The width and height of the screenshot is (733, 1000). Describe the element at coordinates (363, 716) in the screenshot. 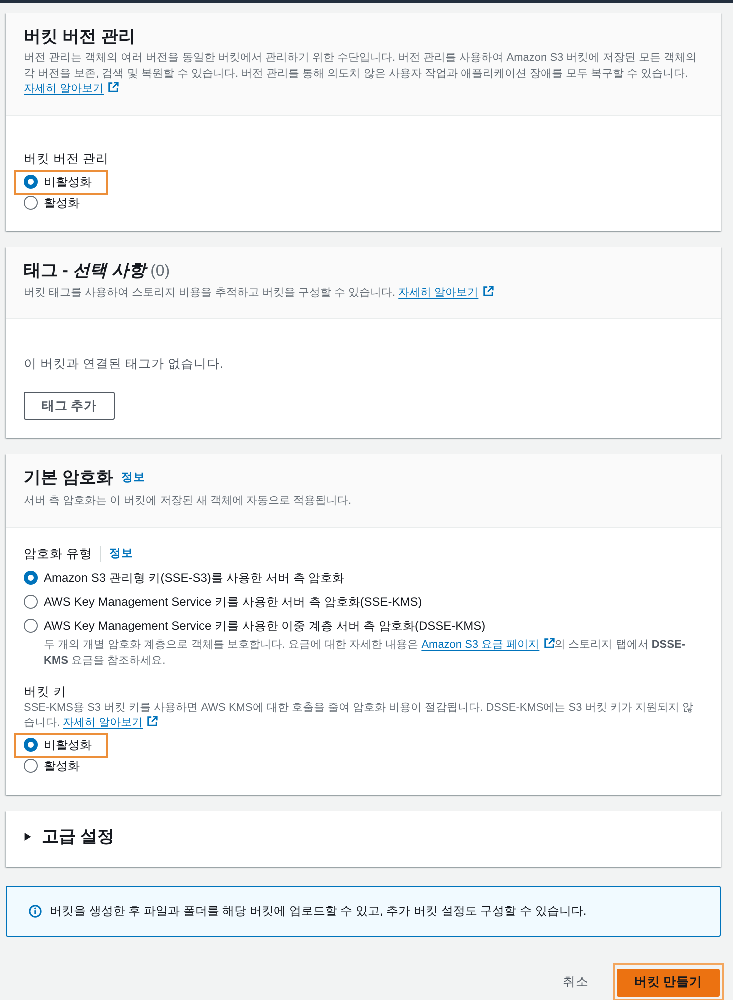

I see `field-description: SSE-KMS용 S3 버킷 키를 사용하면 AWS KMS에 대한 호출을 줄여 암호화 비용이 절감됩니다. DSSE-KMS에는 S3 버킷 키가 지원되지 않습니다. 자세히 알아보기` at that location.